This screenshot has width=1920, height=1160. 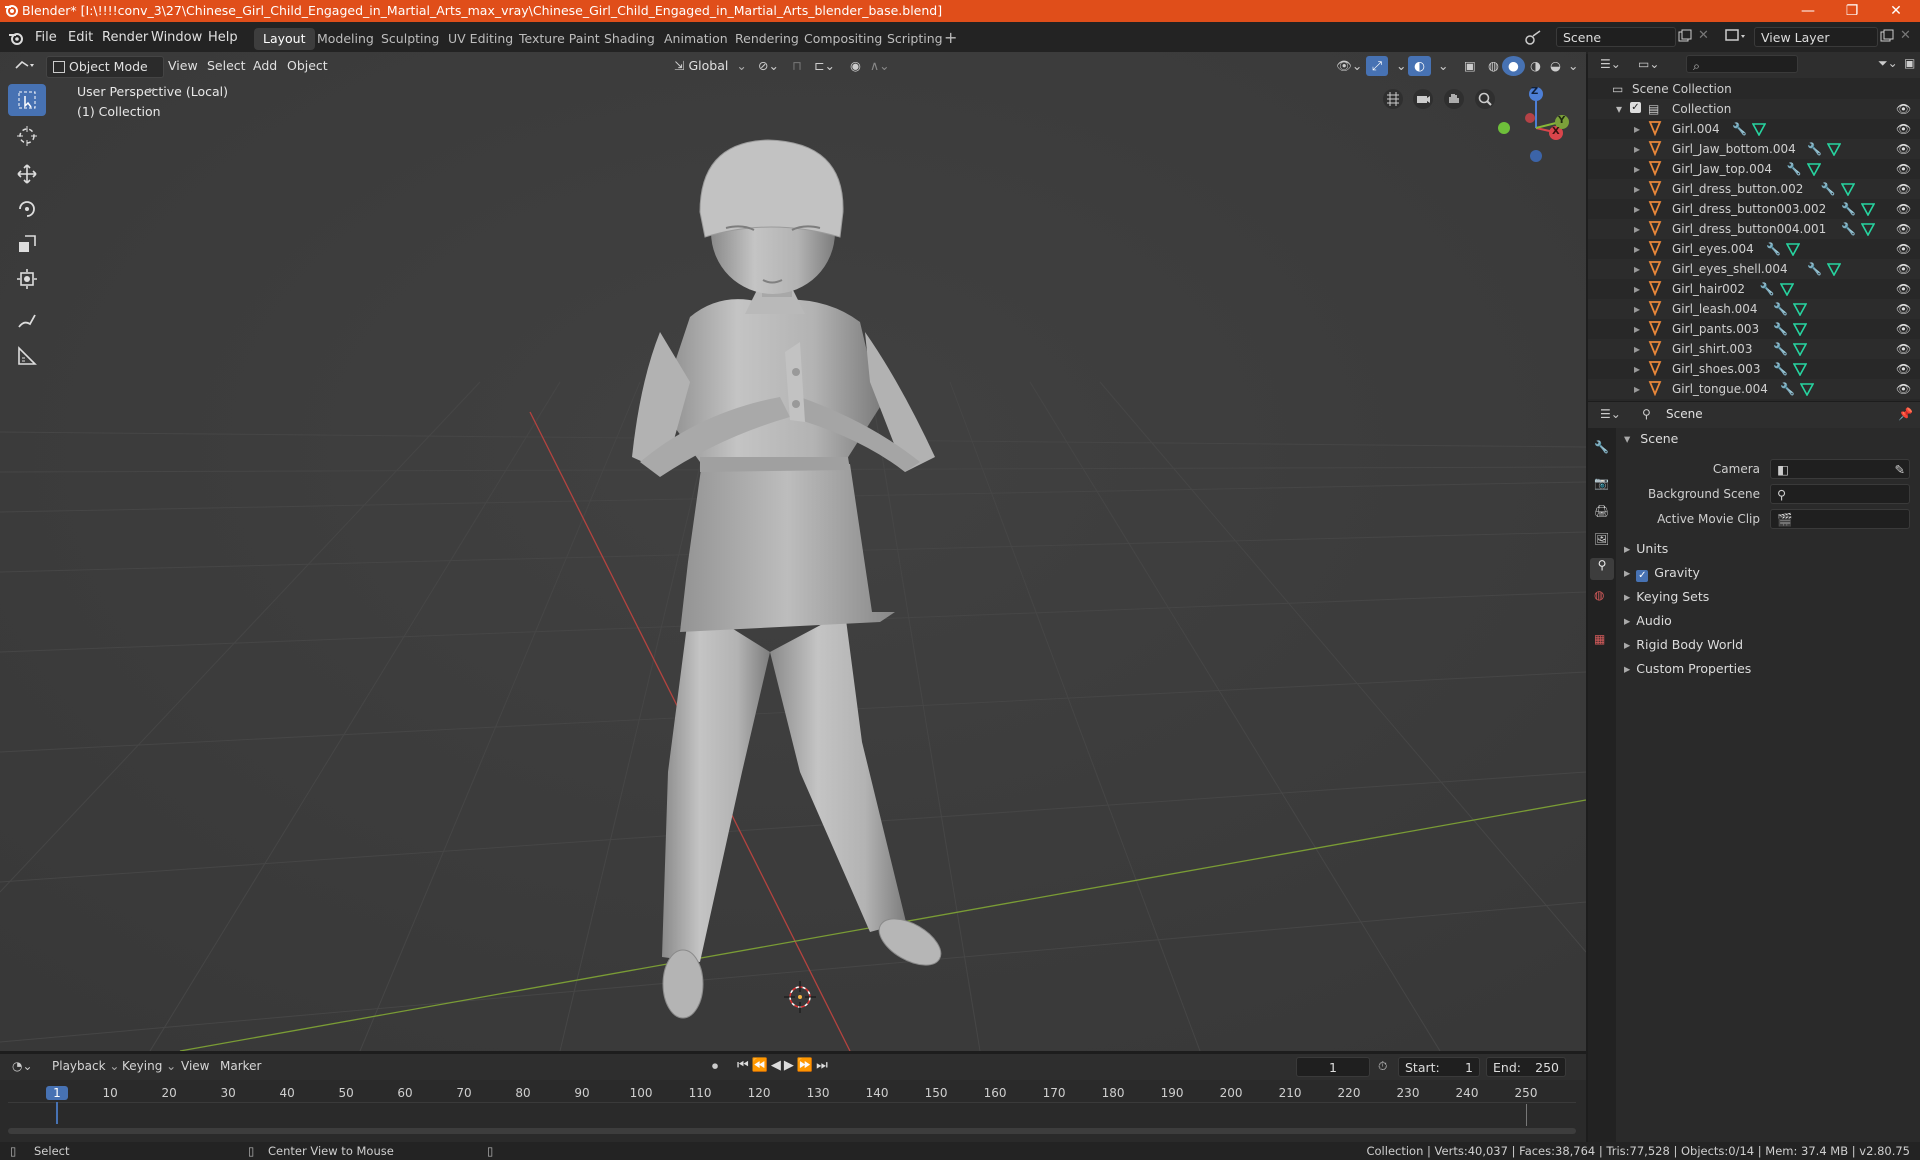 What do you see at coordinates (1754, 209) in the screenshot?
I see `outliner-item: ▸ Girl_dress_button003.002 🔧 👁` at bounding box center [1754, 209].